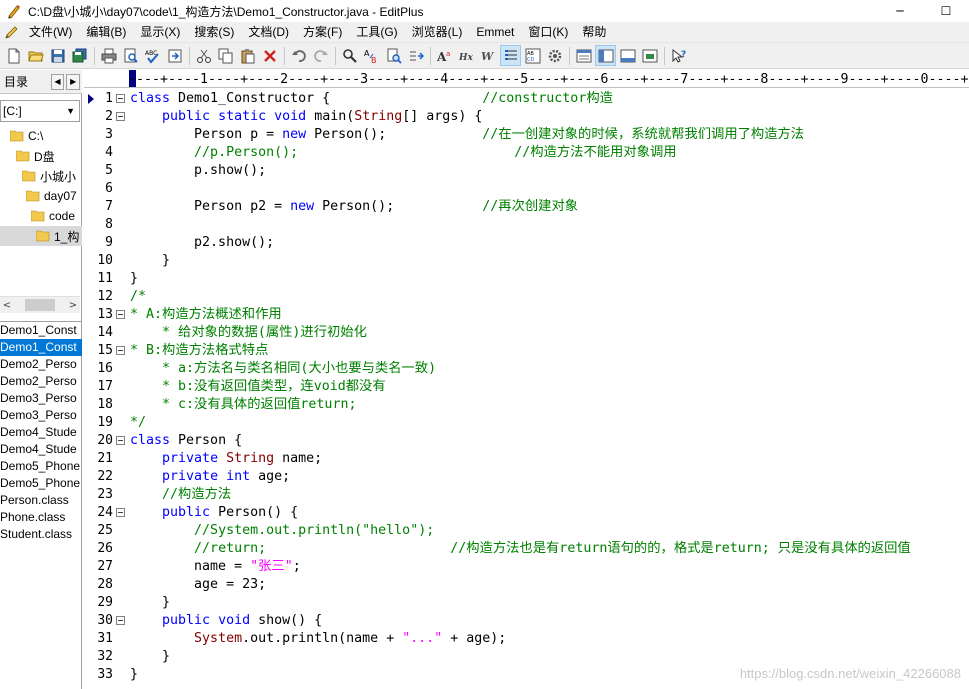 This screenshot has width=969, height=689. I want to click on code-line: 19 */, so click(526, 423).